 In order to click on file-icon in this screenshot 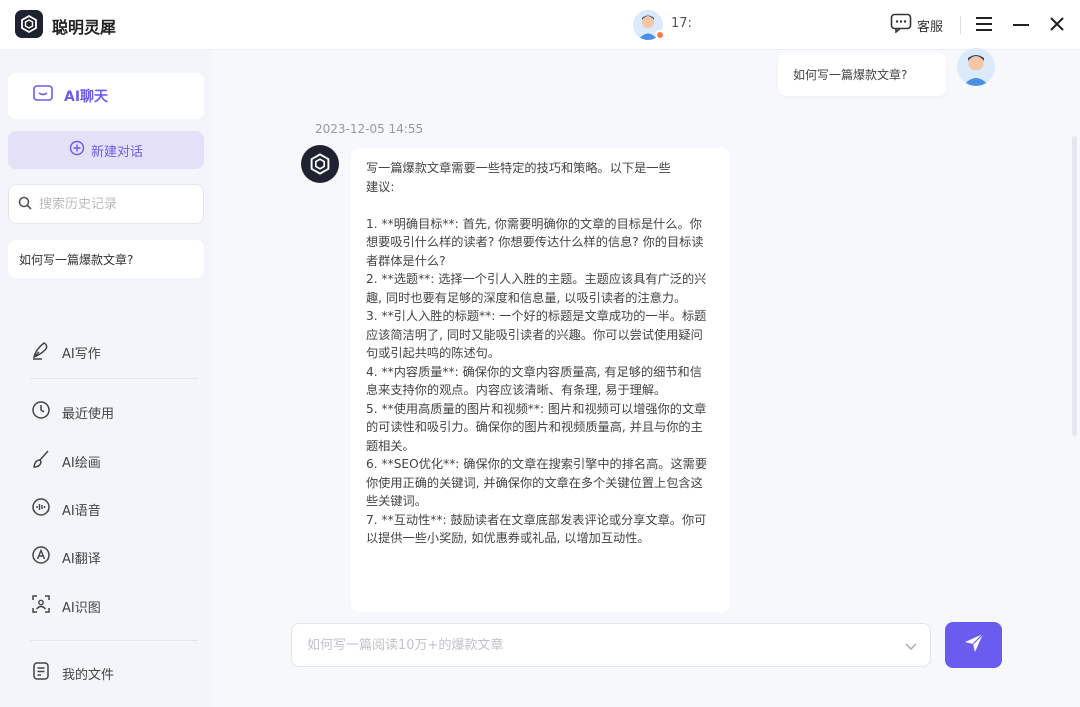, I will do `click(41, 673)`.